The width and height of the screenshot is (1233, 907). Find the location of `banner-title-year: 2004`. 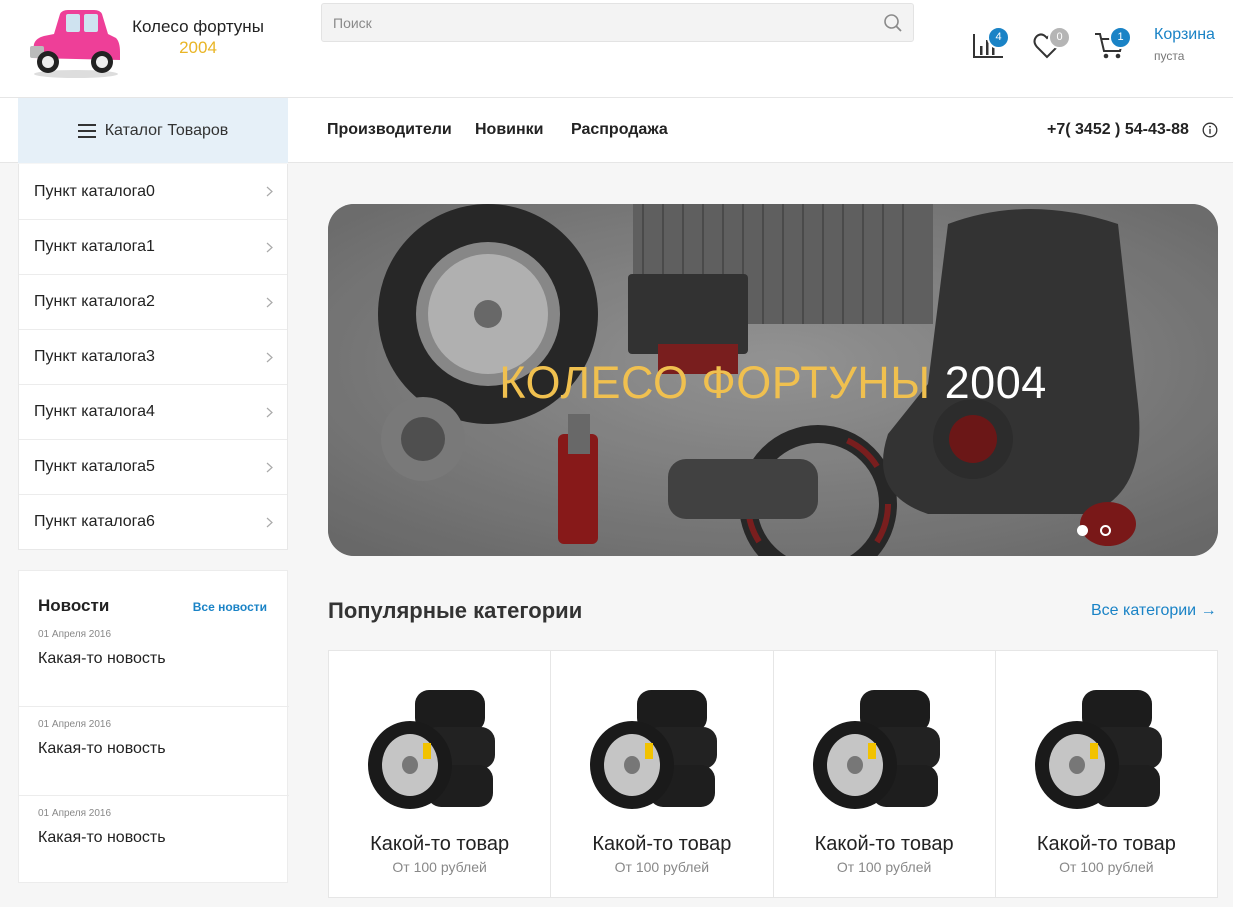

banner-title-year: 2004 is located at coordinates (995, 382).